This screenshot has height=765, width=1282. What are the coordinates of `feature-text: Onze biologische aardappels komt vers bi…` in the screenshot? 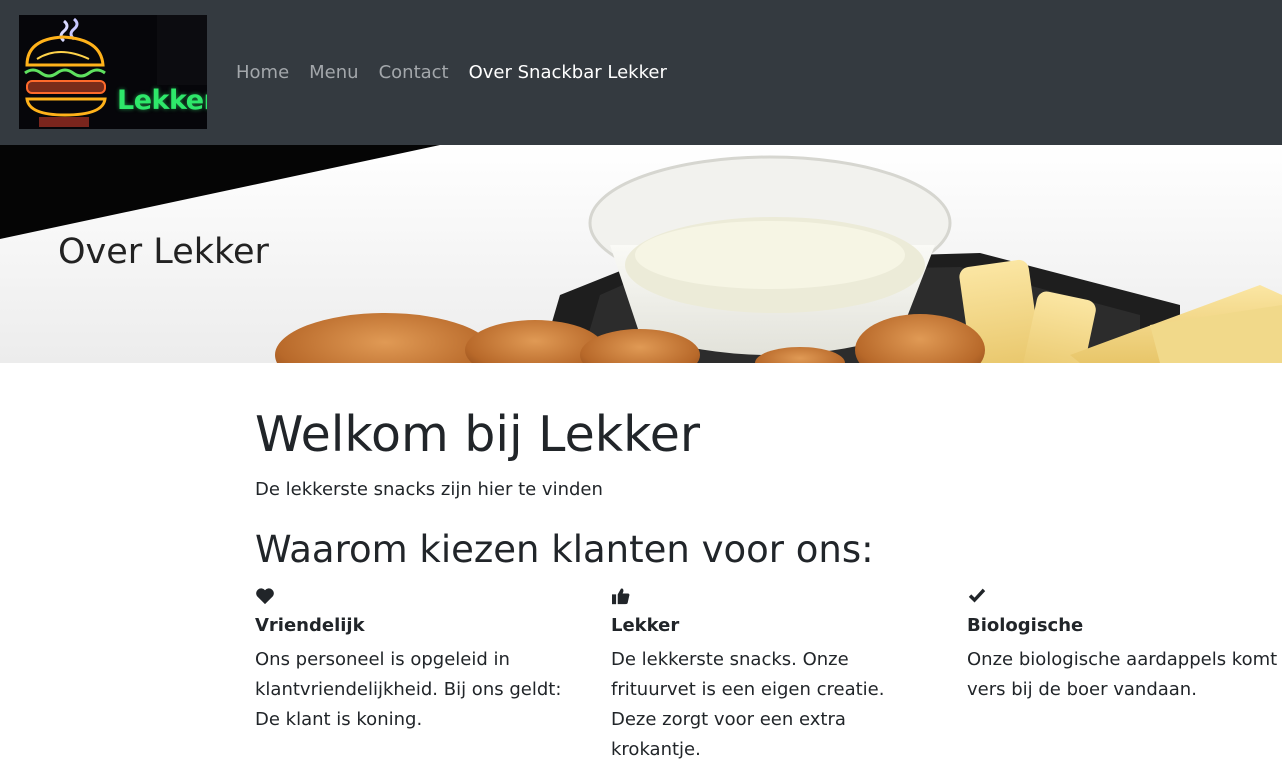 It's located at (1122, 674).